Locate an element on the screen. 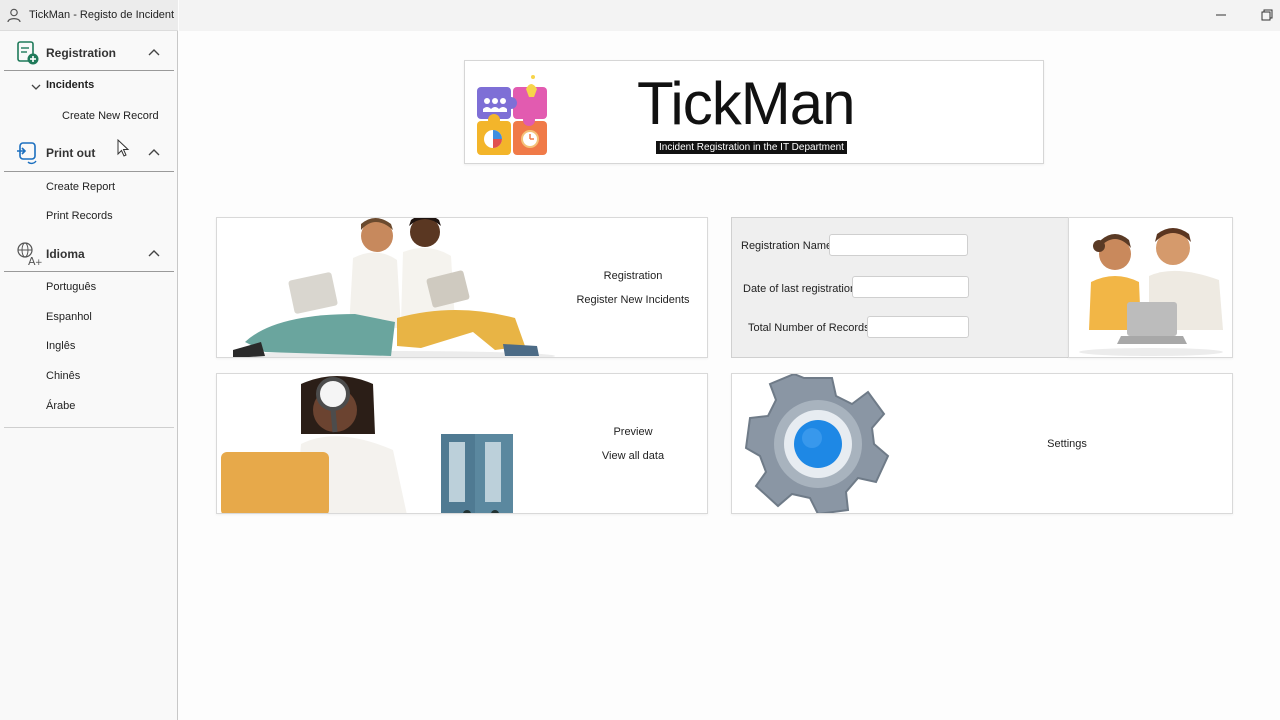 The height and width of the screenshot is (720, 1280). registration-card: Registration Register New Incidents is located at coordinates (462, 287).